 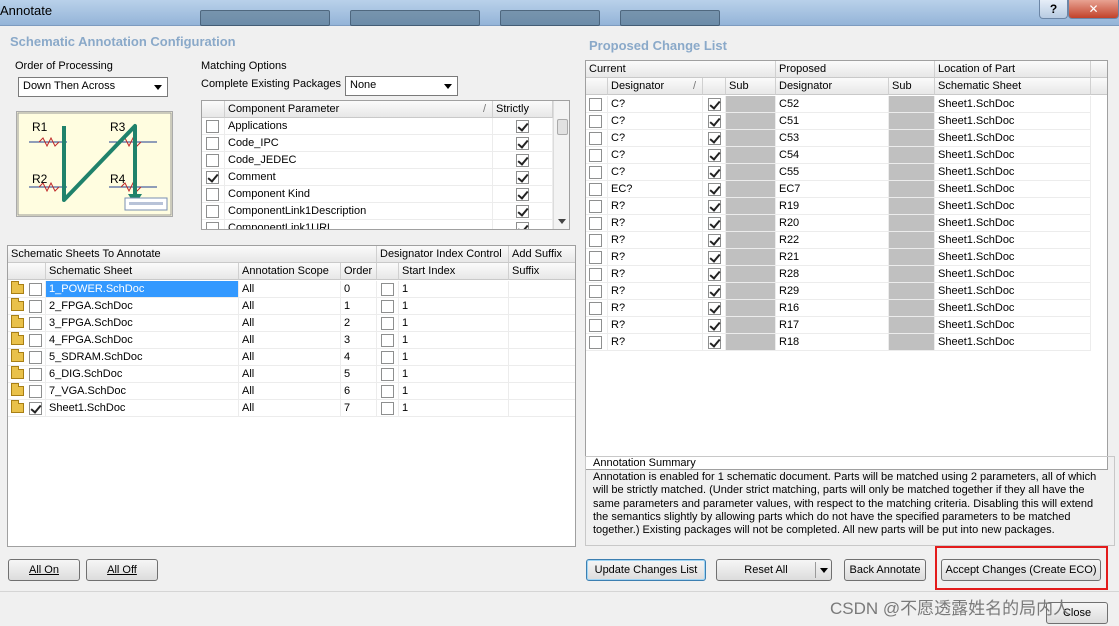 What do you see at coordinates (142, 289) in the screenshot?
I see `sheet-name: 1_POWER.SchDoc` at bounding box center [142, 289].